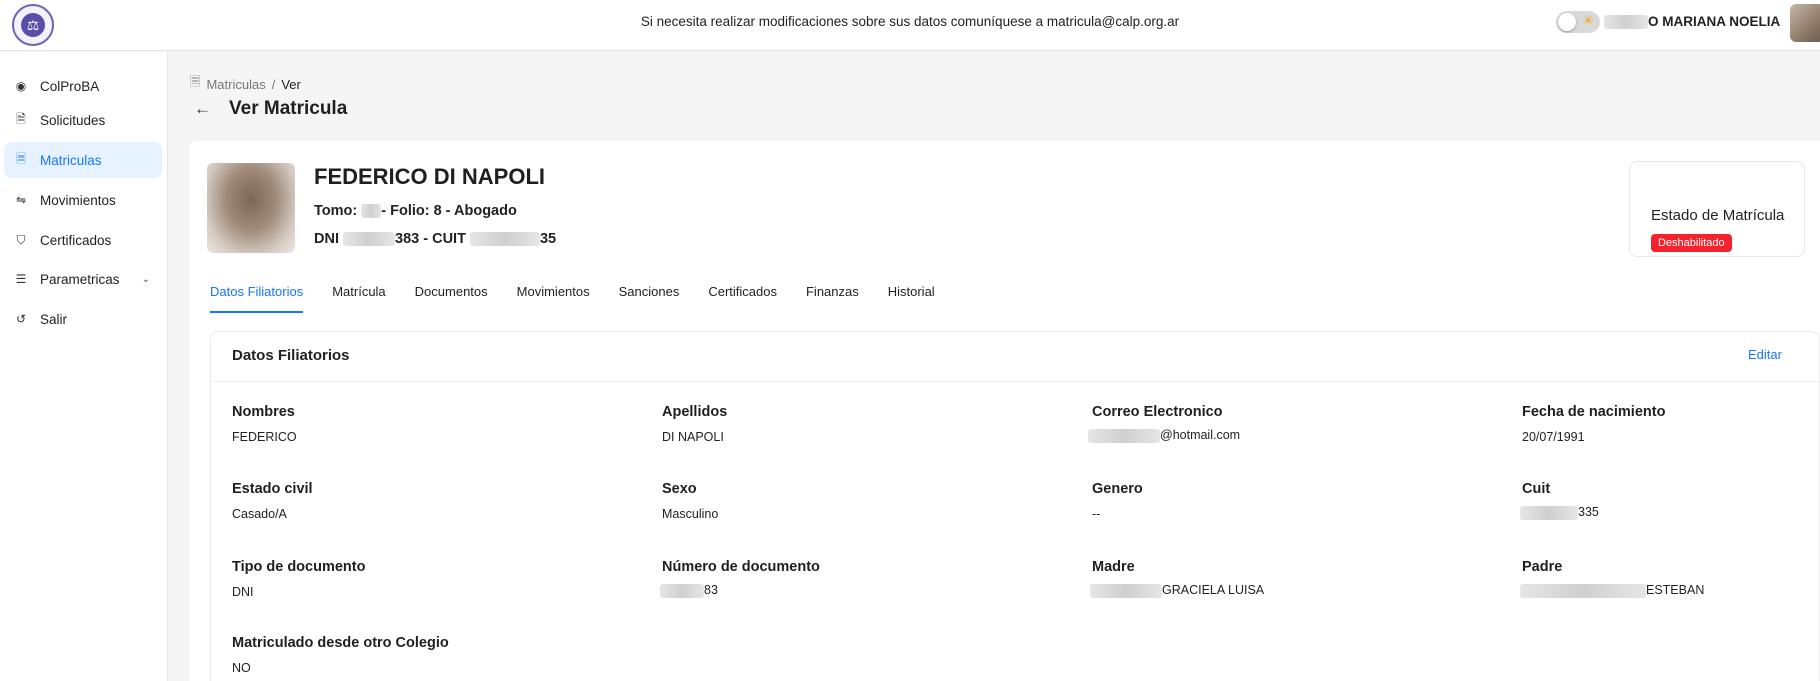 This screenshot has height=681, width=1820. I want to click on swap-icon: ⇋, so click(21, 200).